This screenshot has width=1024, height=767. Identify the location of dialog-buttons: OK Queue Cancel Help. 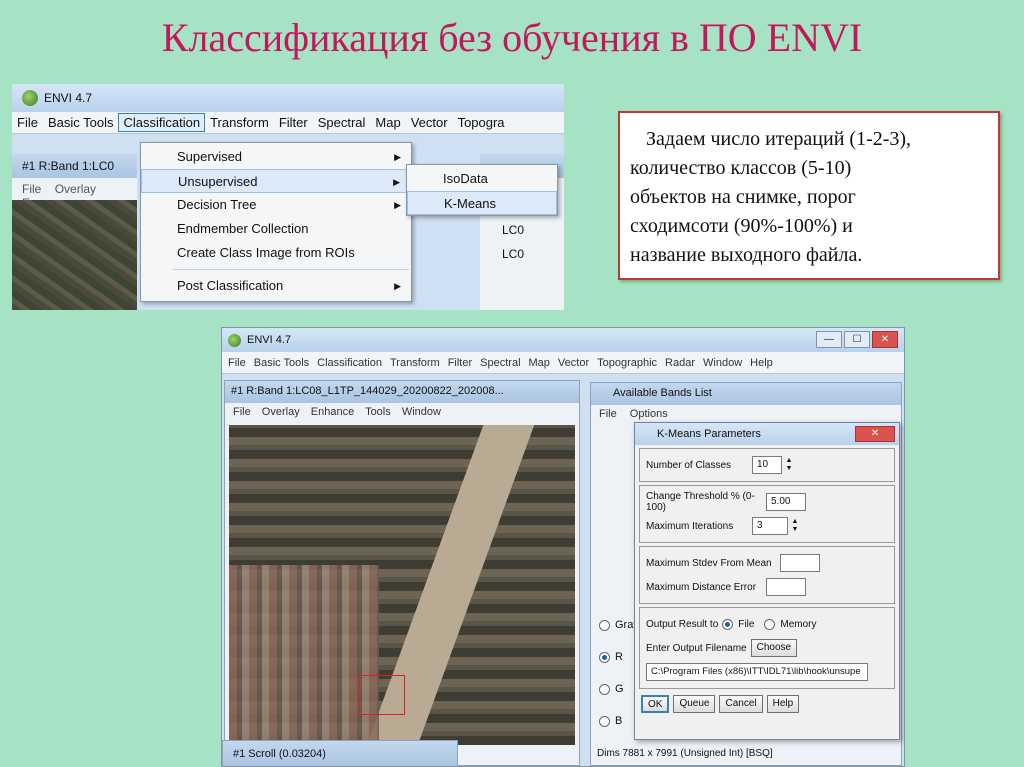
(767, 704).